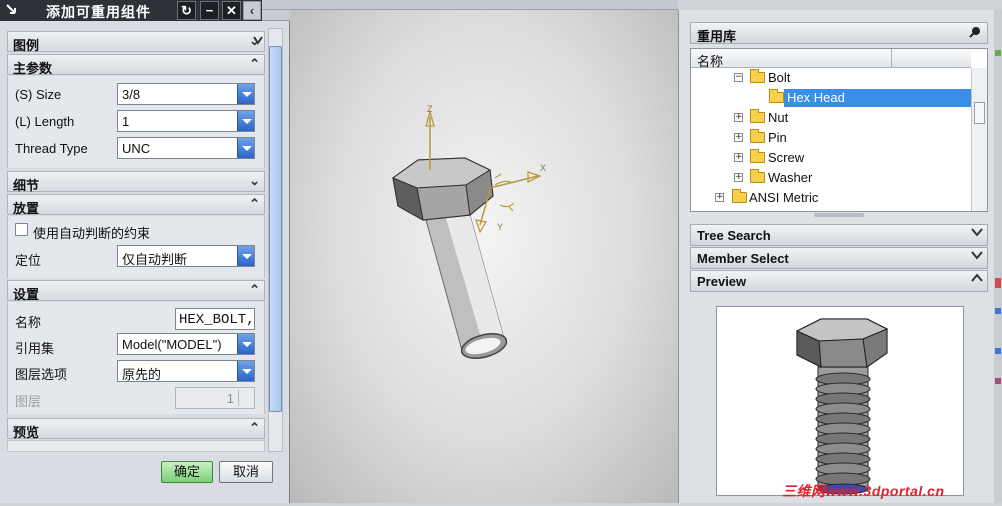  I want to click on axis-y-label: Y, so click(500, 227).